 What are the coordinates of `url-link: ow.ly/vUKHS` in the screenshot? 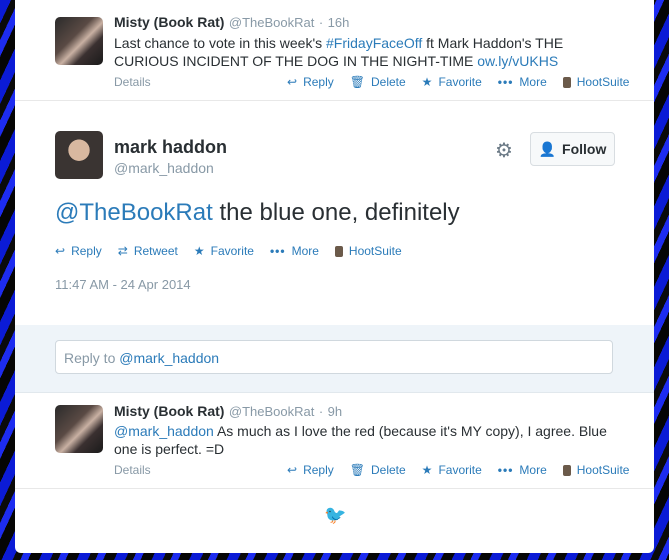 It's located at (517, 61).